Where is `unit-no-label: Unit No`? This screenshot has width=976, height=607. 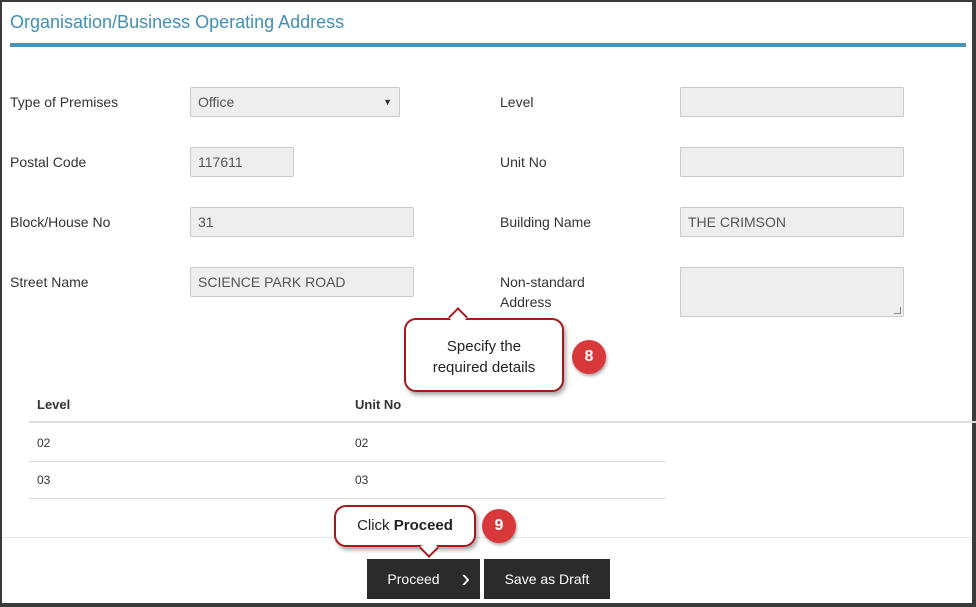
unit-no-label: Unit No is located at coordinates (523, 162).